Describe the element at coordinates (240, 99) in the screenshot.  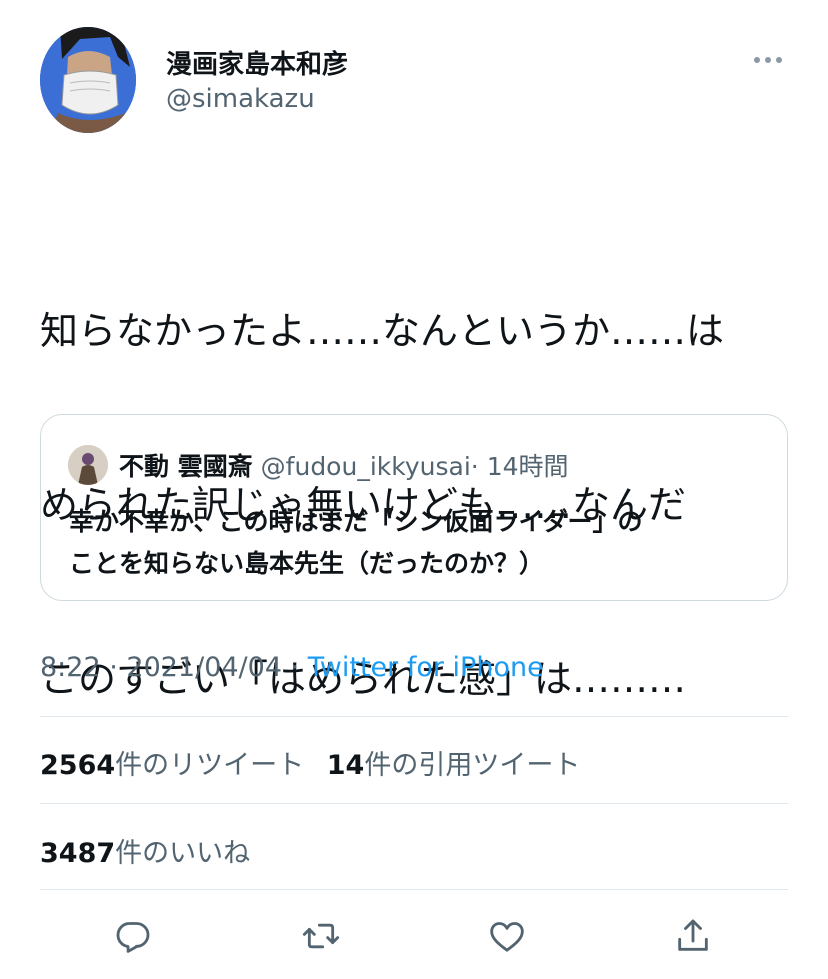
I see `author-handle: @simakazu` at that location.